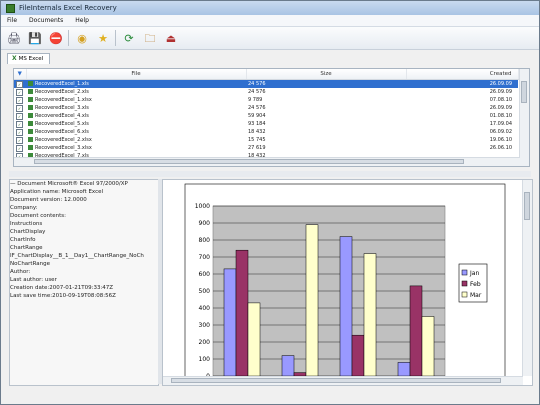 The image size is (540, 405). What do you see at coordinates (63, 148) in the screenshot?
I see `file-name: RecoveredExcel_3.xlsx` at bounding box center [63, 148].